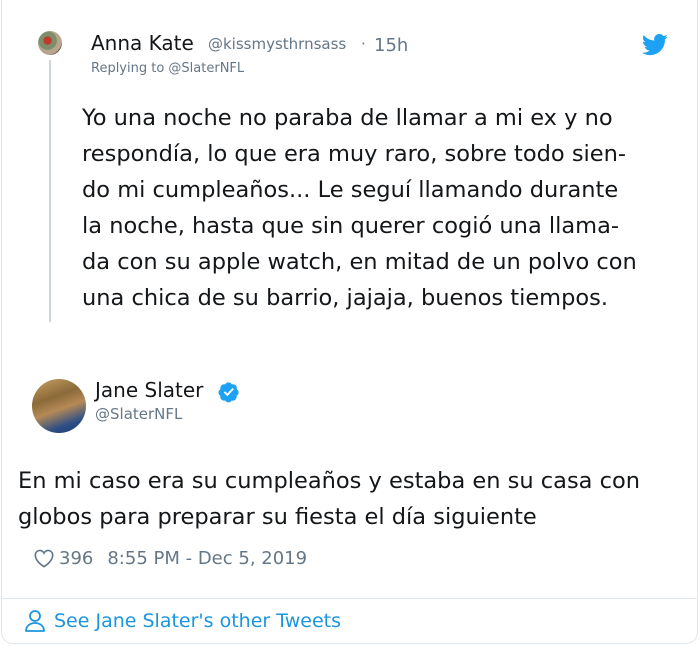 The width and height of the screenshot is (700, 646). I want to click on see-other-tweets-link: See Jane Slater's other Tweets, so click(182, 621).